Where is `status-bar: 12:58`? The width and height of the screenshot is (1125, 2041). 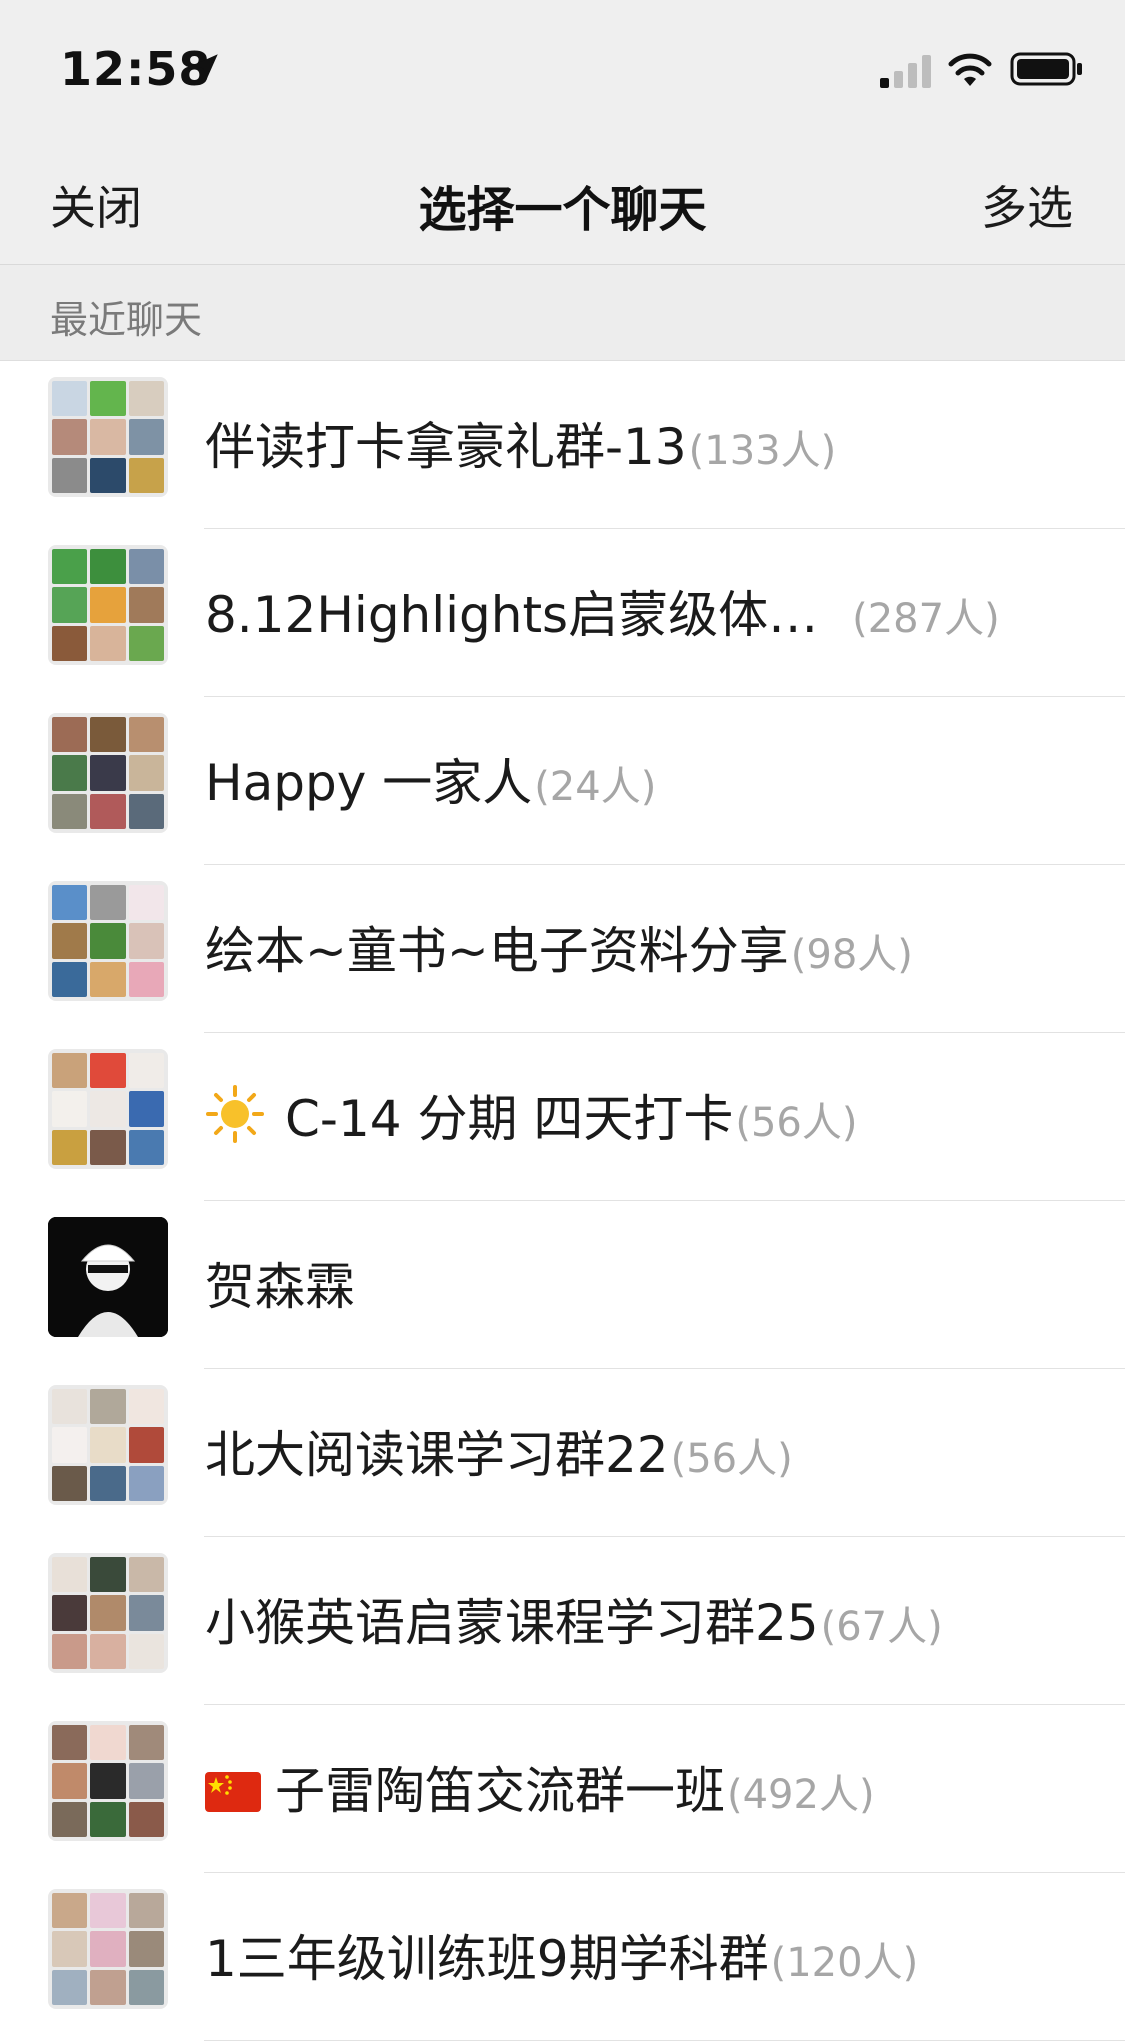
status-bar: 12:58 is located at coordinates (562, 70).